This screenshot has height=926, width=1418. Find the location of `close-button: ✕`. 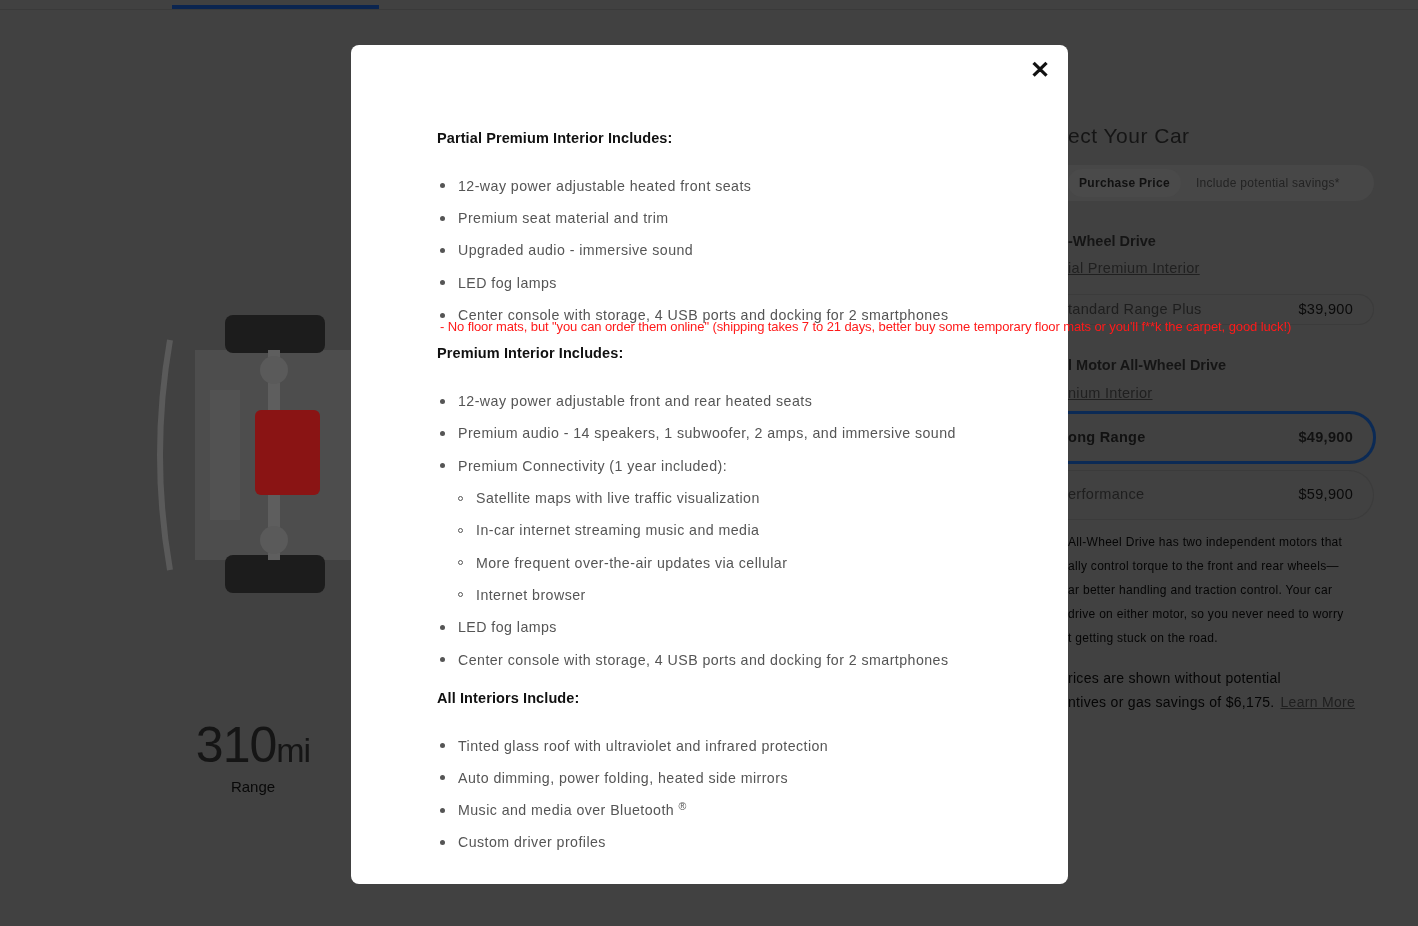

close-button: ✕ is located at coordinates (1040, 70).